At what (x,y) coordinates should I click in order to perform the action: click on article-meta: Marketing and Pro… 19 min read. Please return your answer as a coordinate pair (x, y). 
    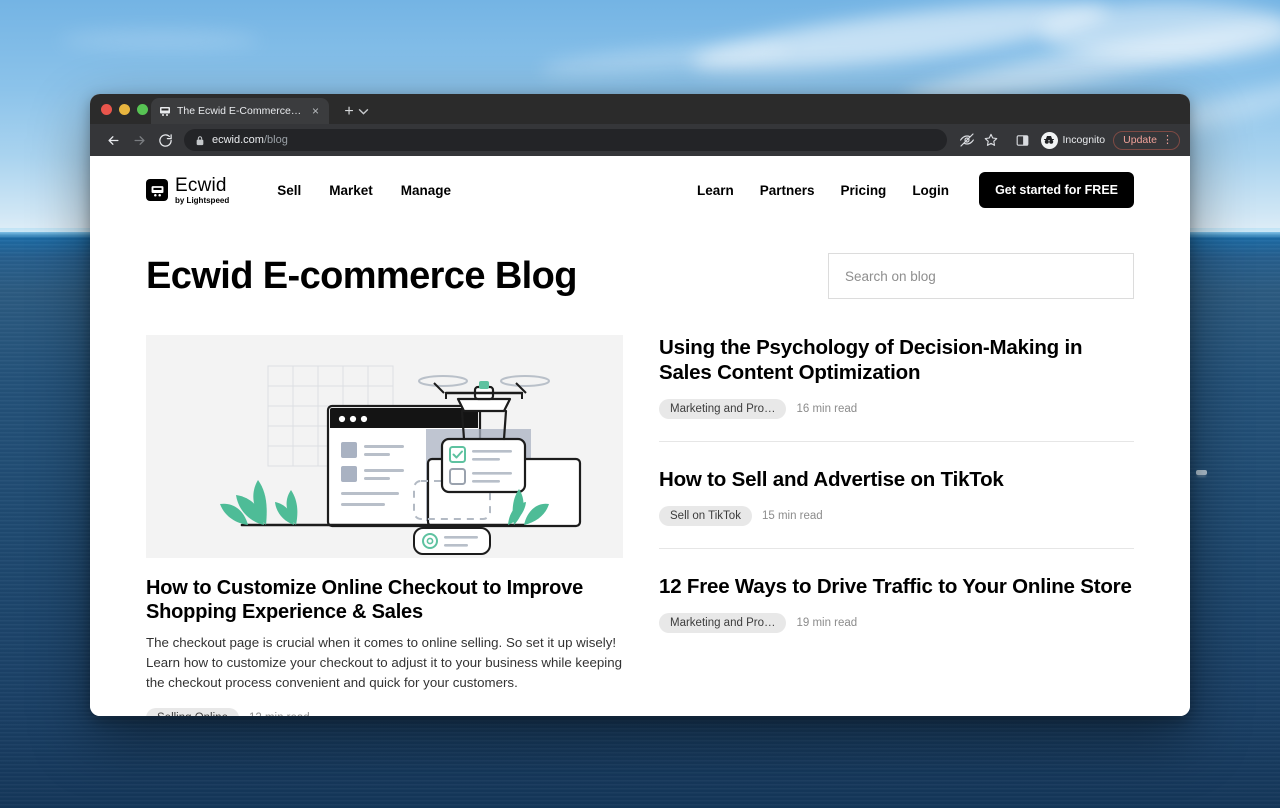
    Looking at the image, I should click on (896, 623).